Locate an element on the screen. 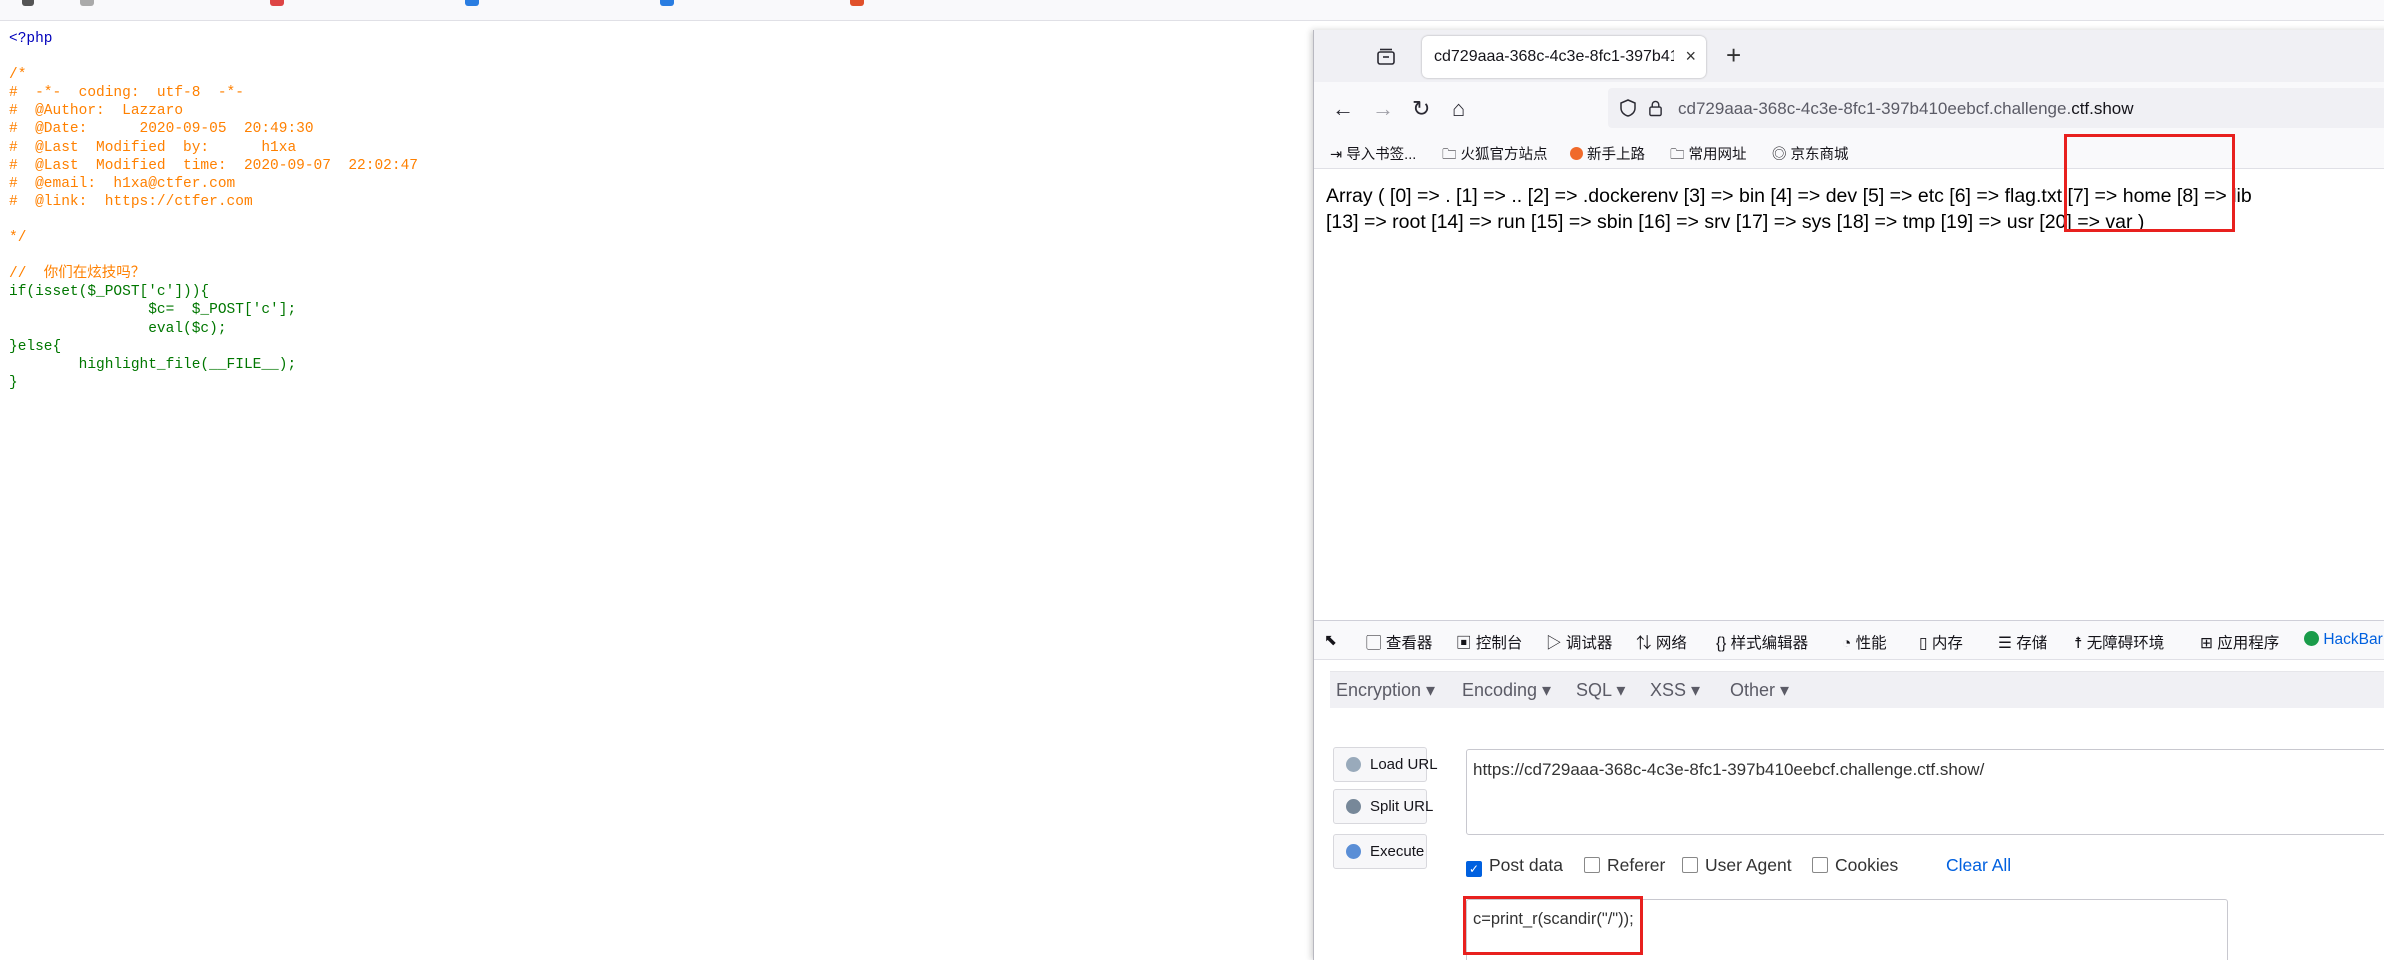  source-line: /* is located at coordinates (18, 75).